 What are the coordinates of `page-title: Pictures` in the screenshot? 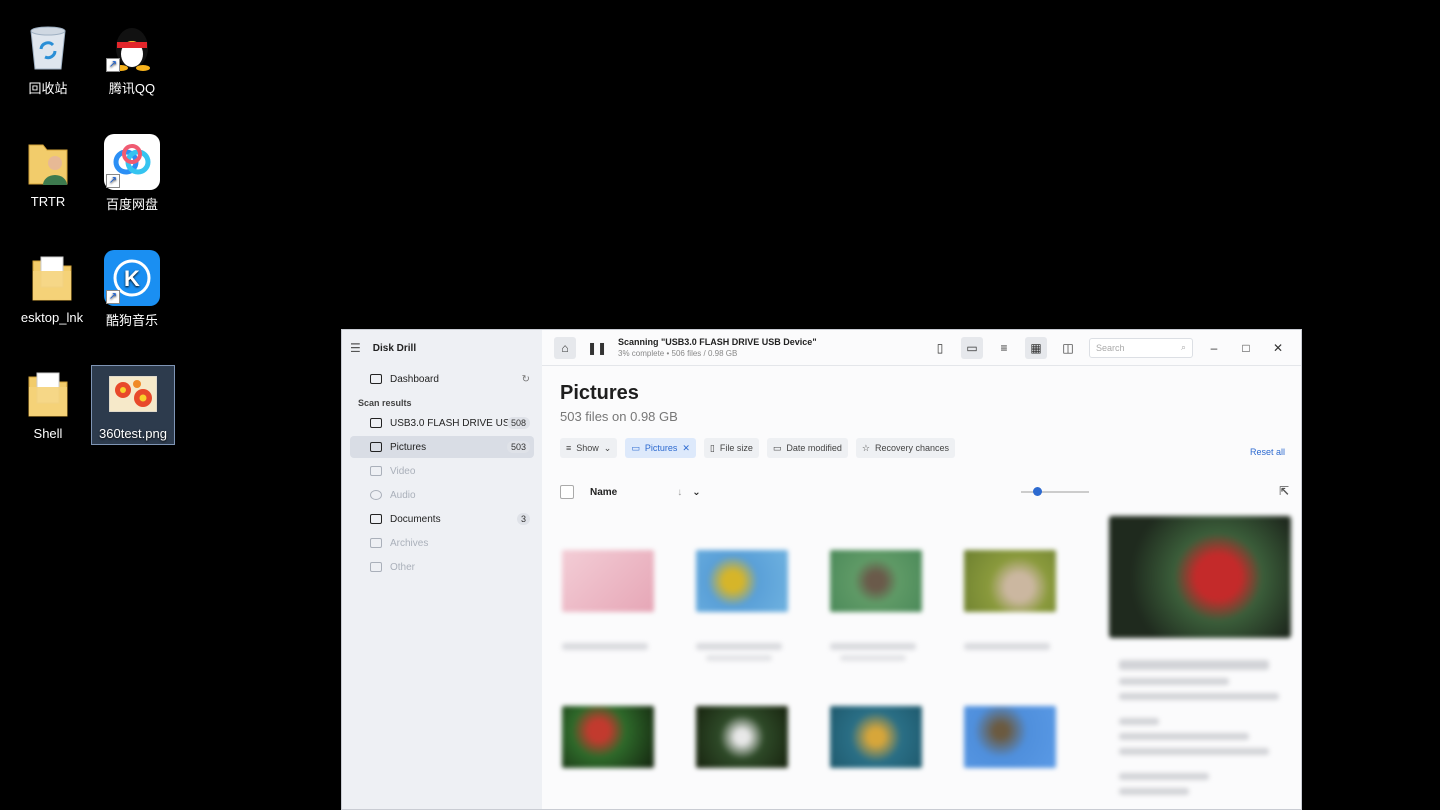 It's located at (599, 393).